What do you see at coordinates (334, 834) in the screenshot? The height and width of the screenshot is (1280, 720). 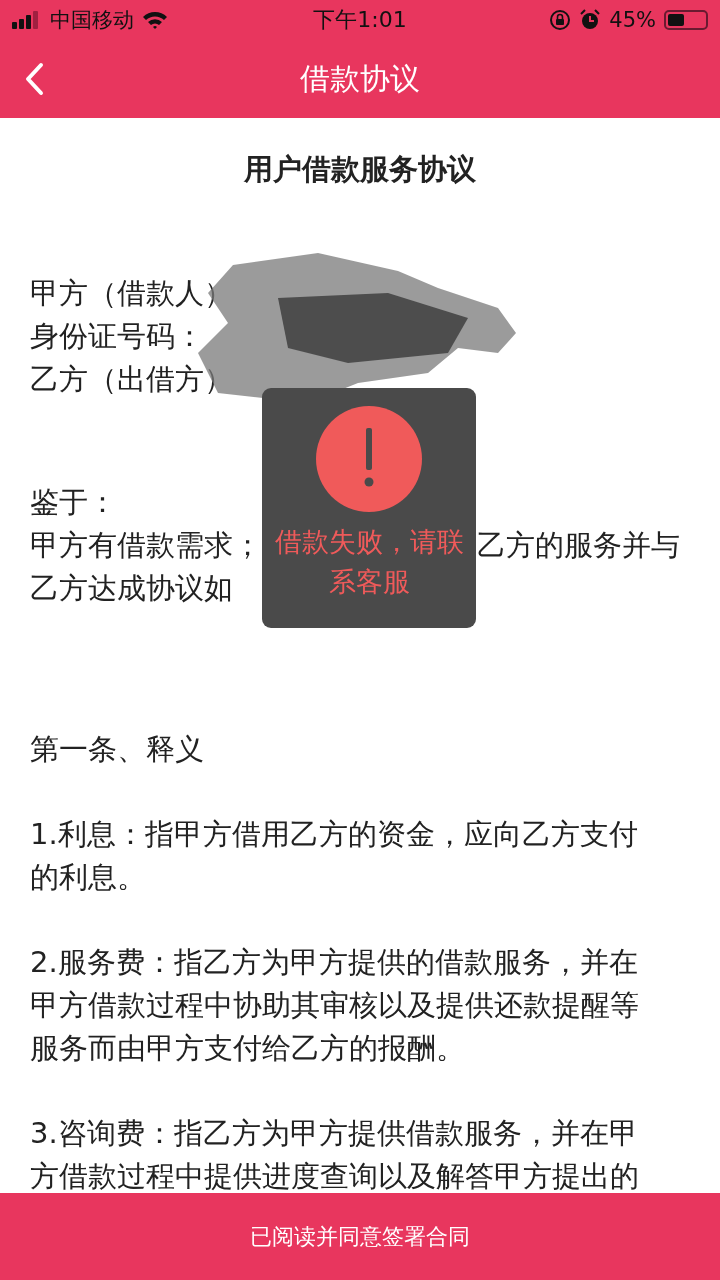 I see `agreement-text: 1.利息：指甲方借用乙方的资金，应向乙方支付` at bounding box center [334, 834].